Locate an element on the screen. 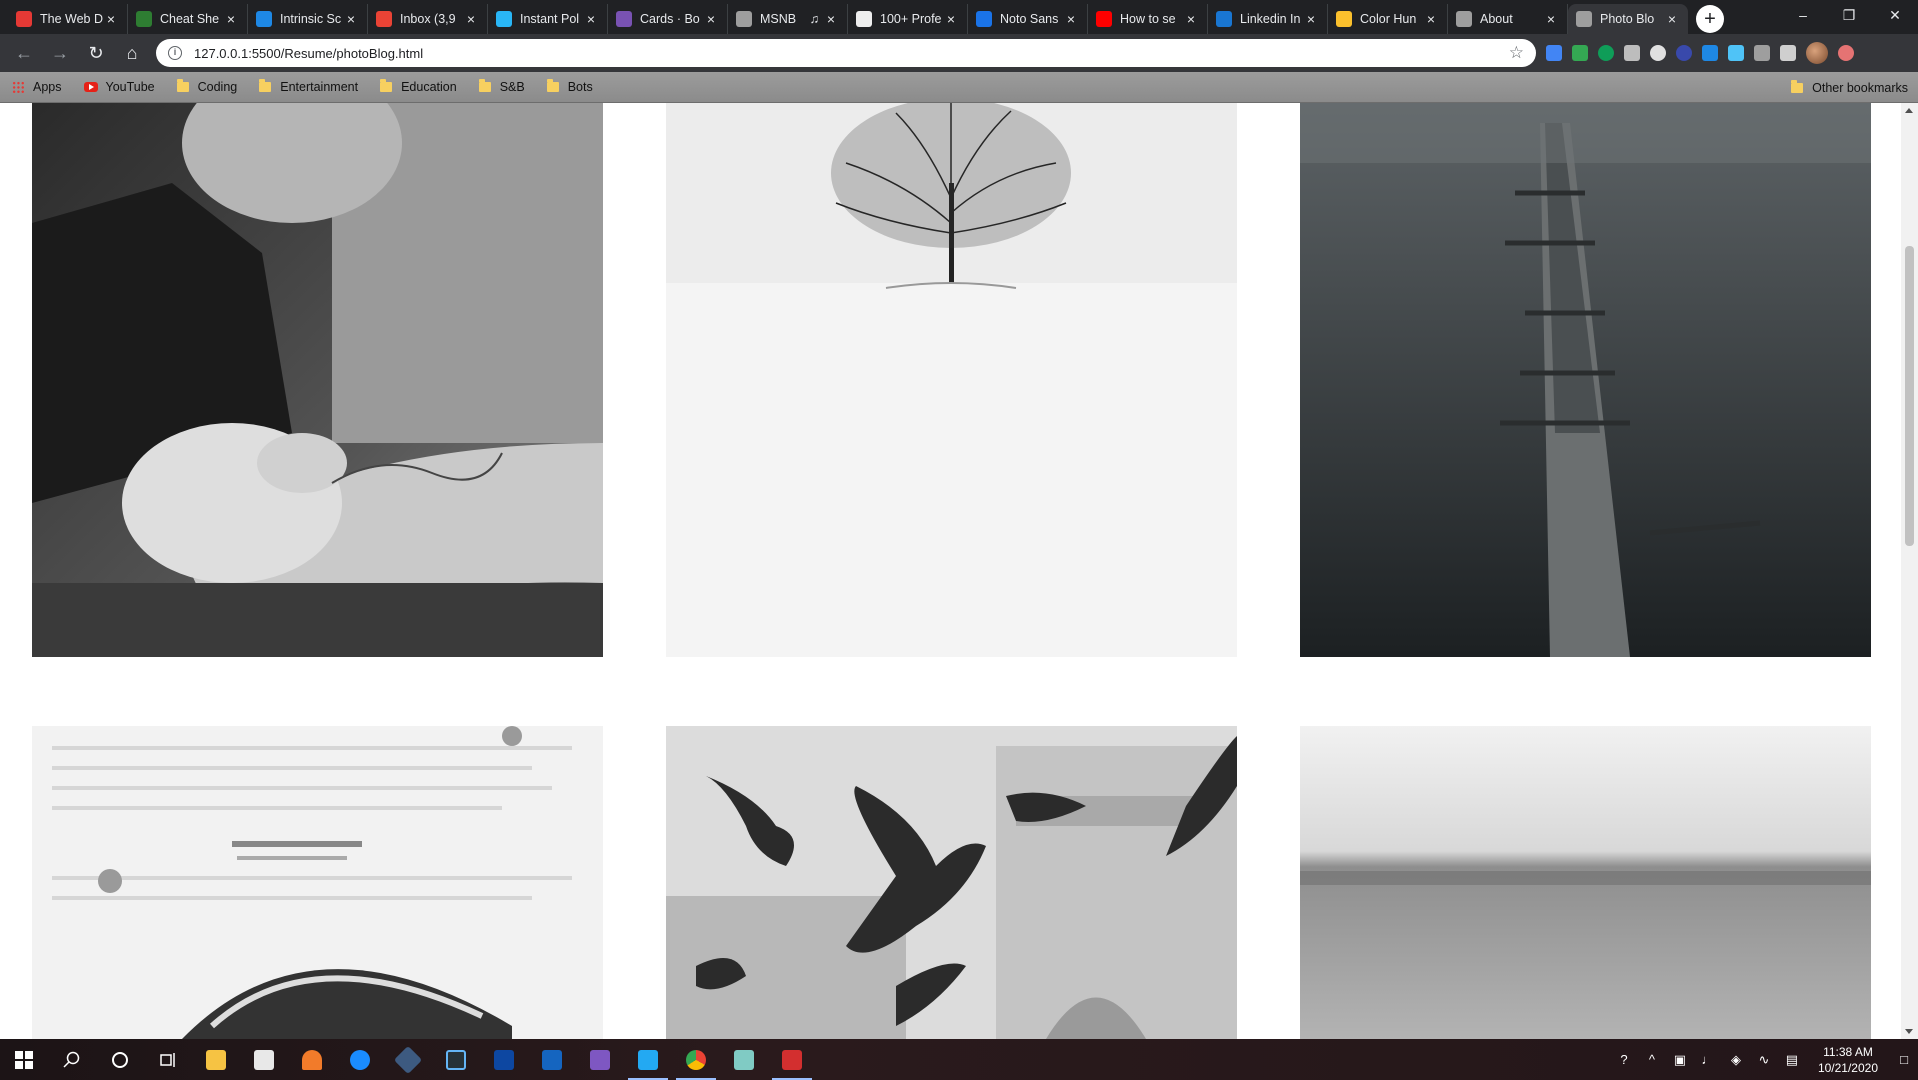 Image resolution: width=1918 pixels, height=1080 pixels. cortana-button is located at coordinates (120, 1059).